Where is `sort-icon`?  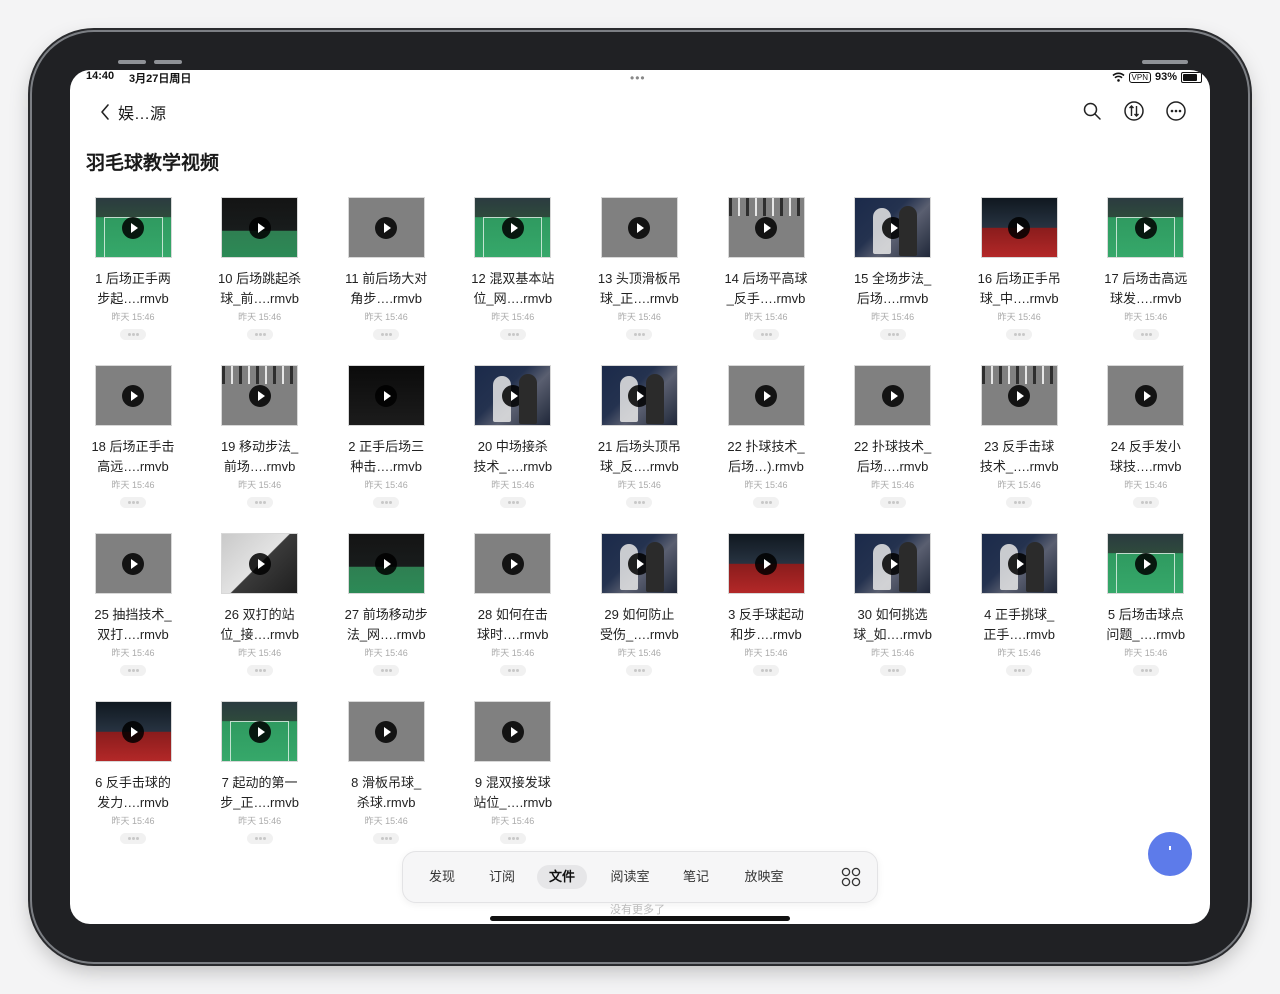 sort-icon is located at coordinates (1134, 111).